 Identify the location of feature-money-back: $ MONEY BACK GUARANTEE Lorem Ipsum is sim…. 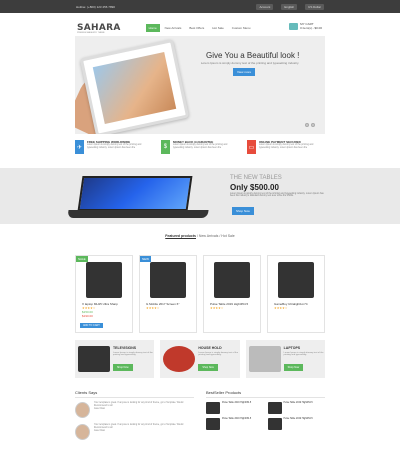
(200, 147).